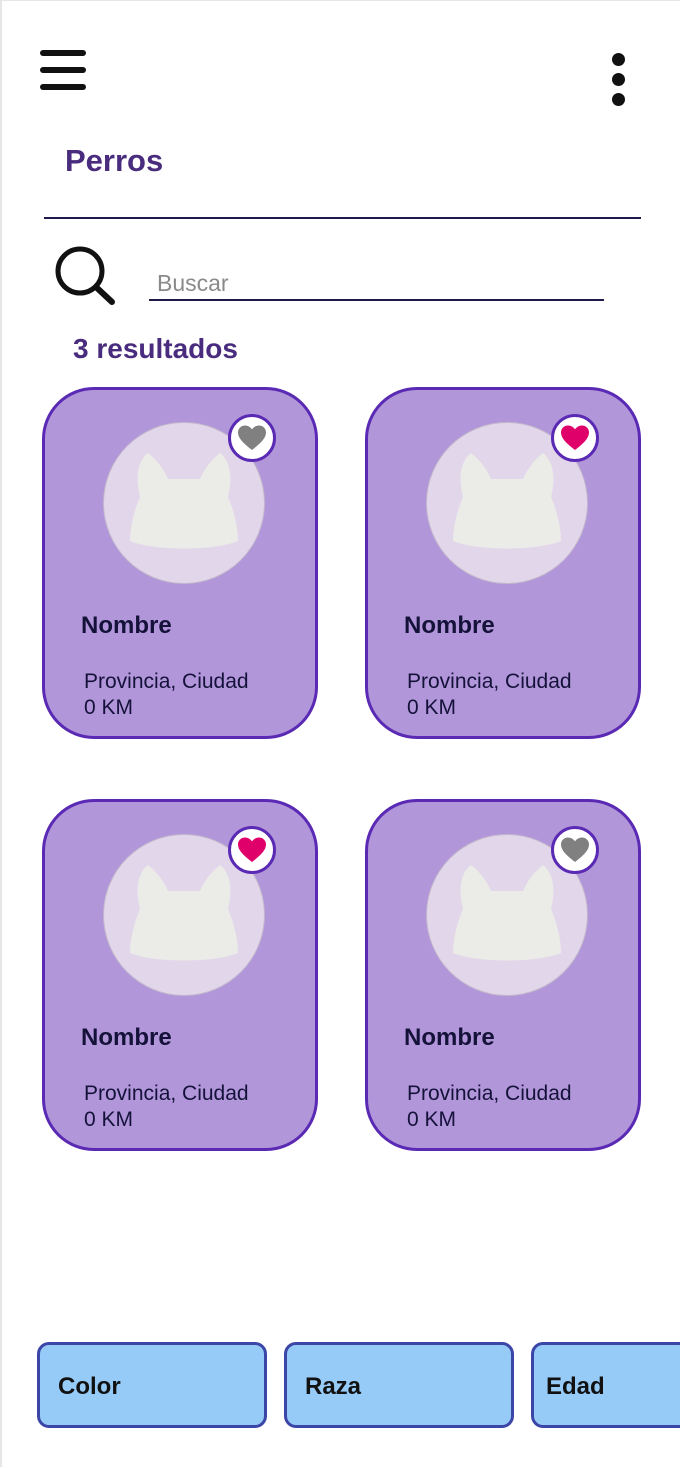 The image size is (680, 1468). Describe the element at coordinates (114, 160) in the screenshot. I see `page-title: Perros` at that location.